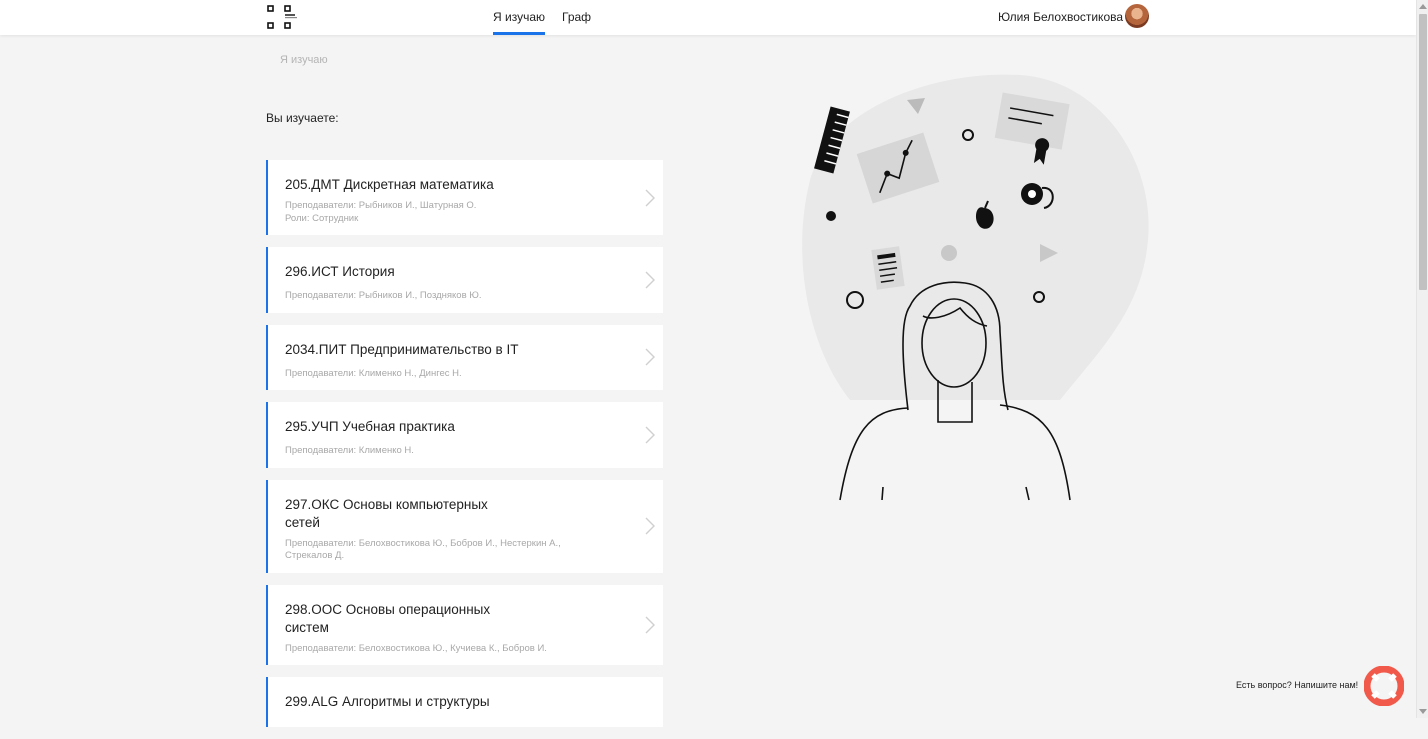  Describe the element at coordinates (1297, 685) in the screenshot. I see `help-prompt-text: Есть вопрос? Напишите нам!` at that location.